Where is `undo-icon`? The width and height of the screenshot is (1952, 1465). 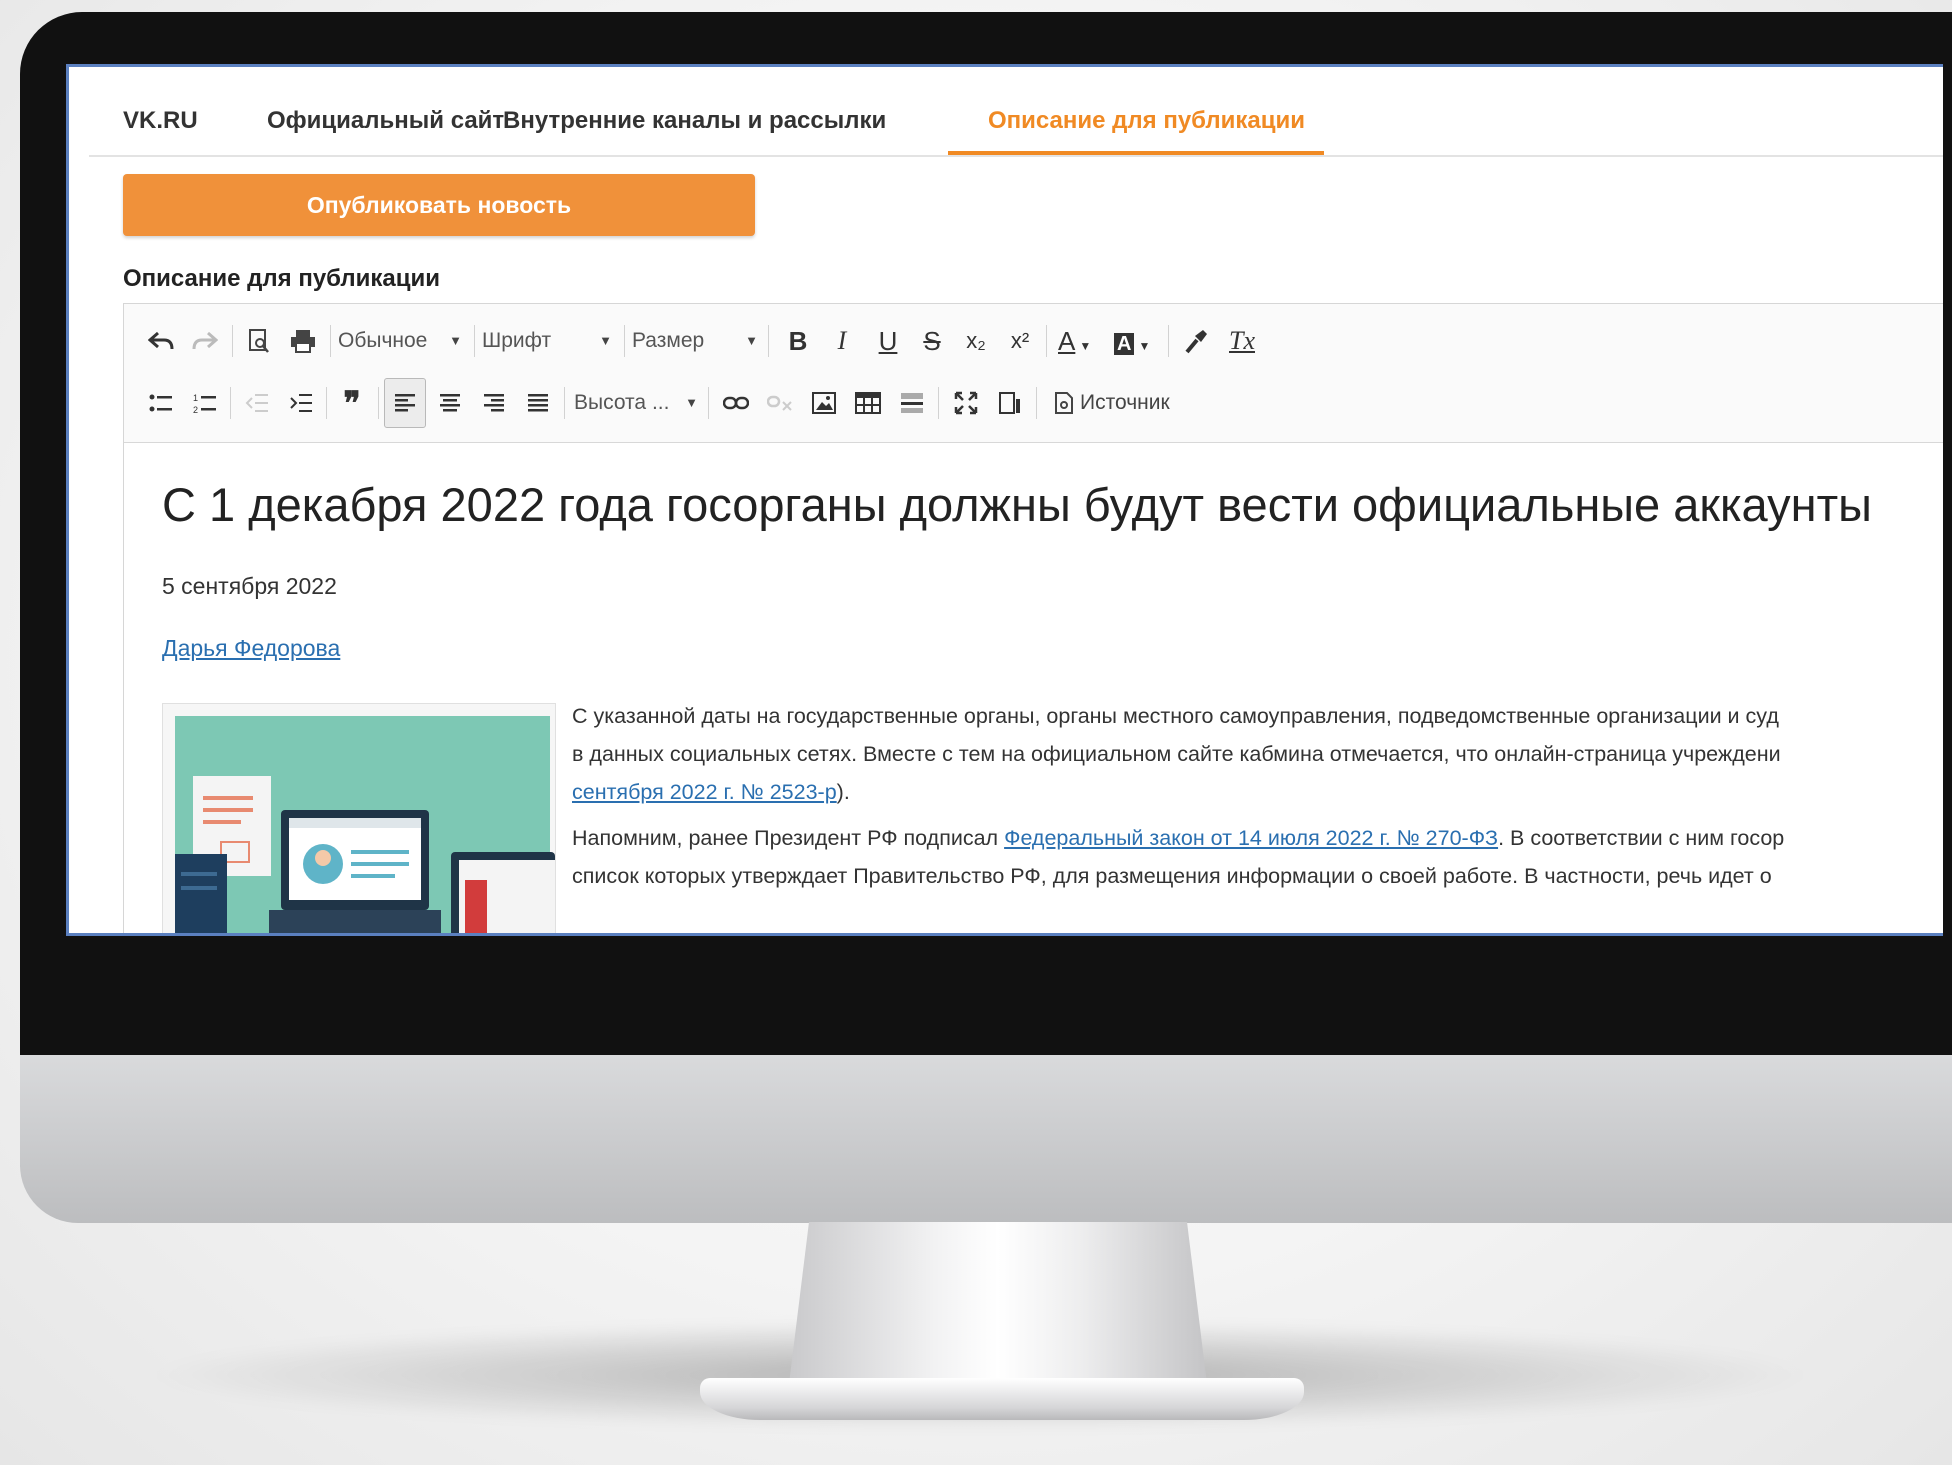 undo-icon is located at coordinates (161, 341).